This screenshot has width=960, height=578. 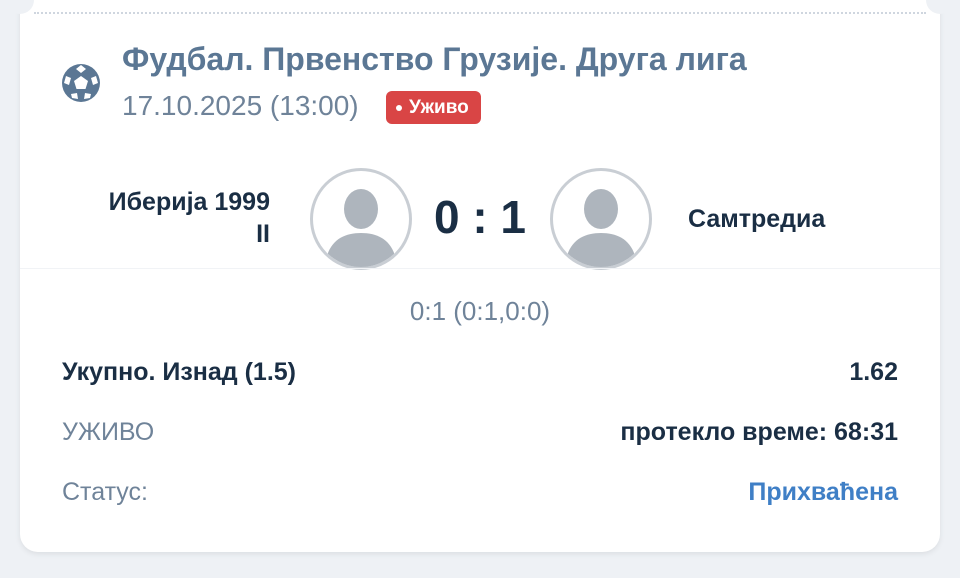 I want to click on home-team-name: Иберија 1999 II, so click(x=150, y=218).